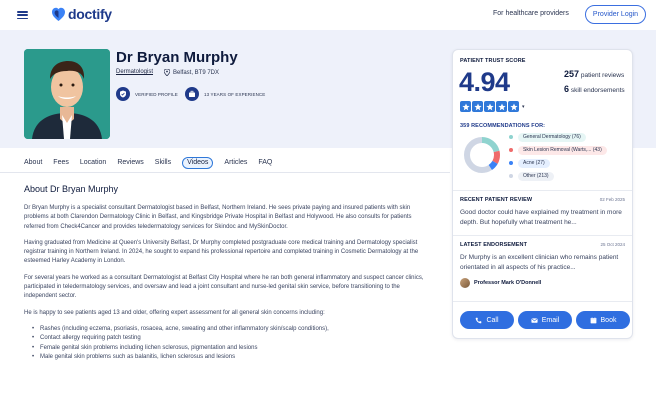 Image resolution: width=656 pixels, height=397 pixels. I want to click on tab-articles: Articles, so click(235, 163).